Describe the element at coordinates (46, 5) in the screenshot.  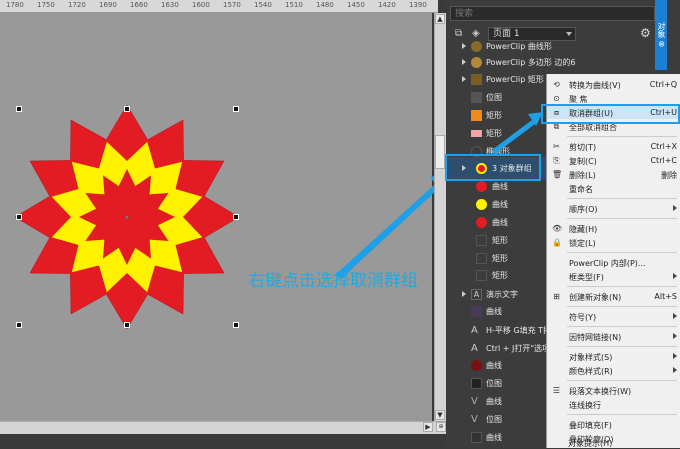
I see `ruler-tick: 1750` at that location.